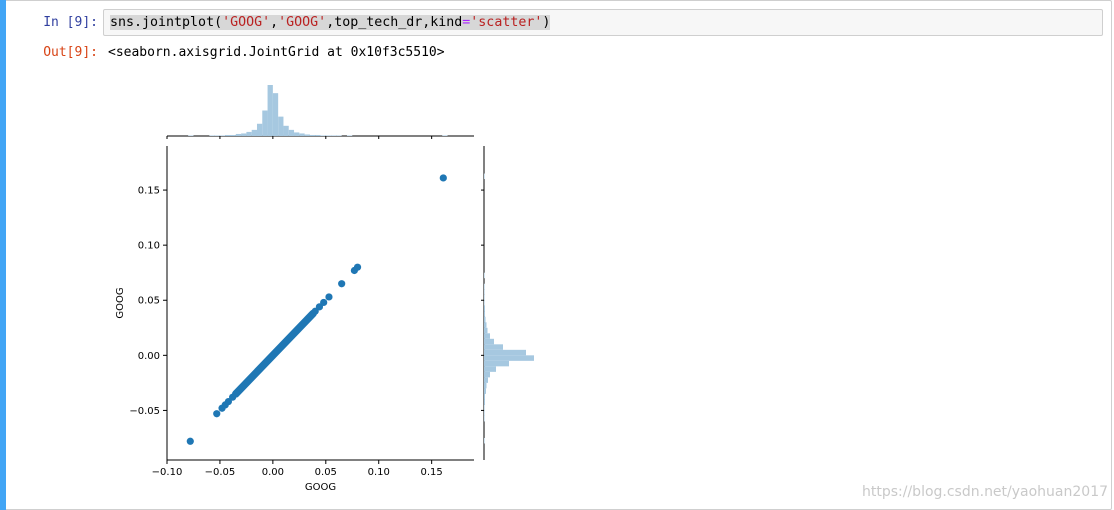 The height and width of the screenshot is (510, 1114). What do you see at coordinates (273, 472) in the screenshot?
I see `x-tick-label: 0.00` at bounding box center [273, 472].